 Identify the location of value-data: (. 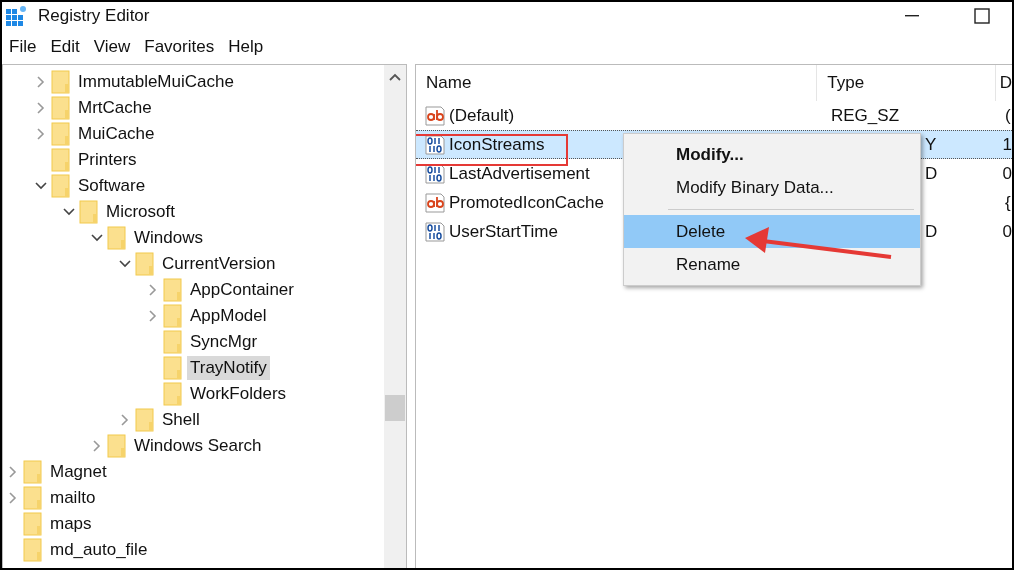
(1008, 115).